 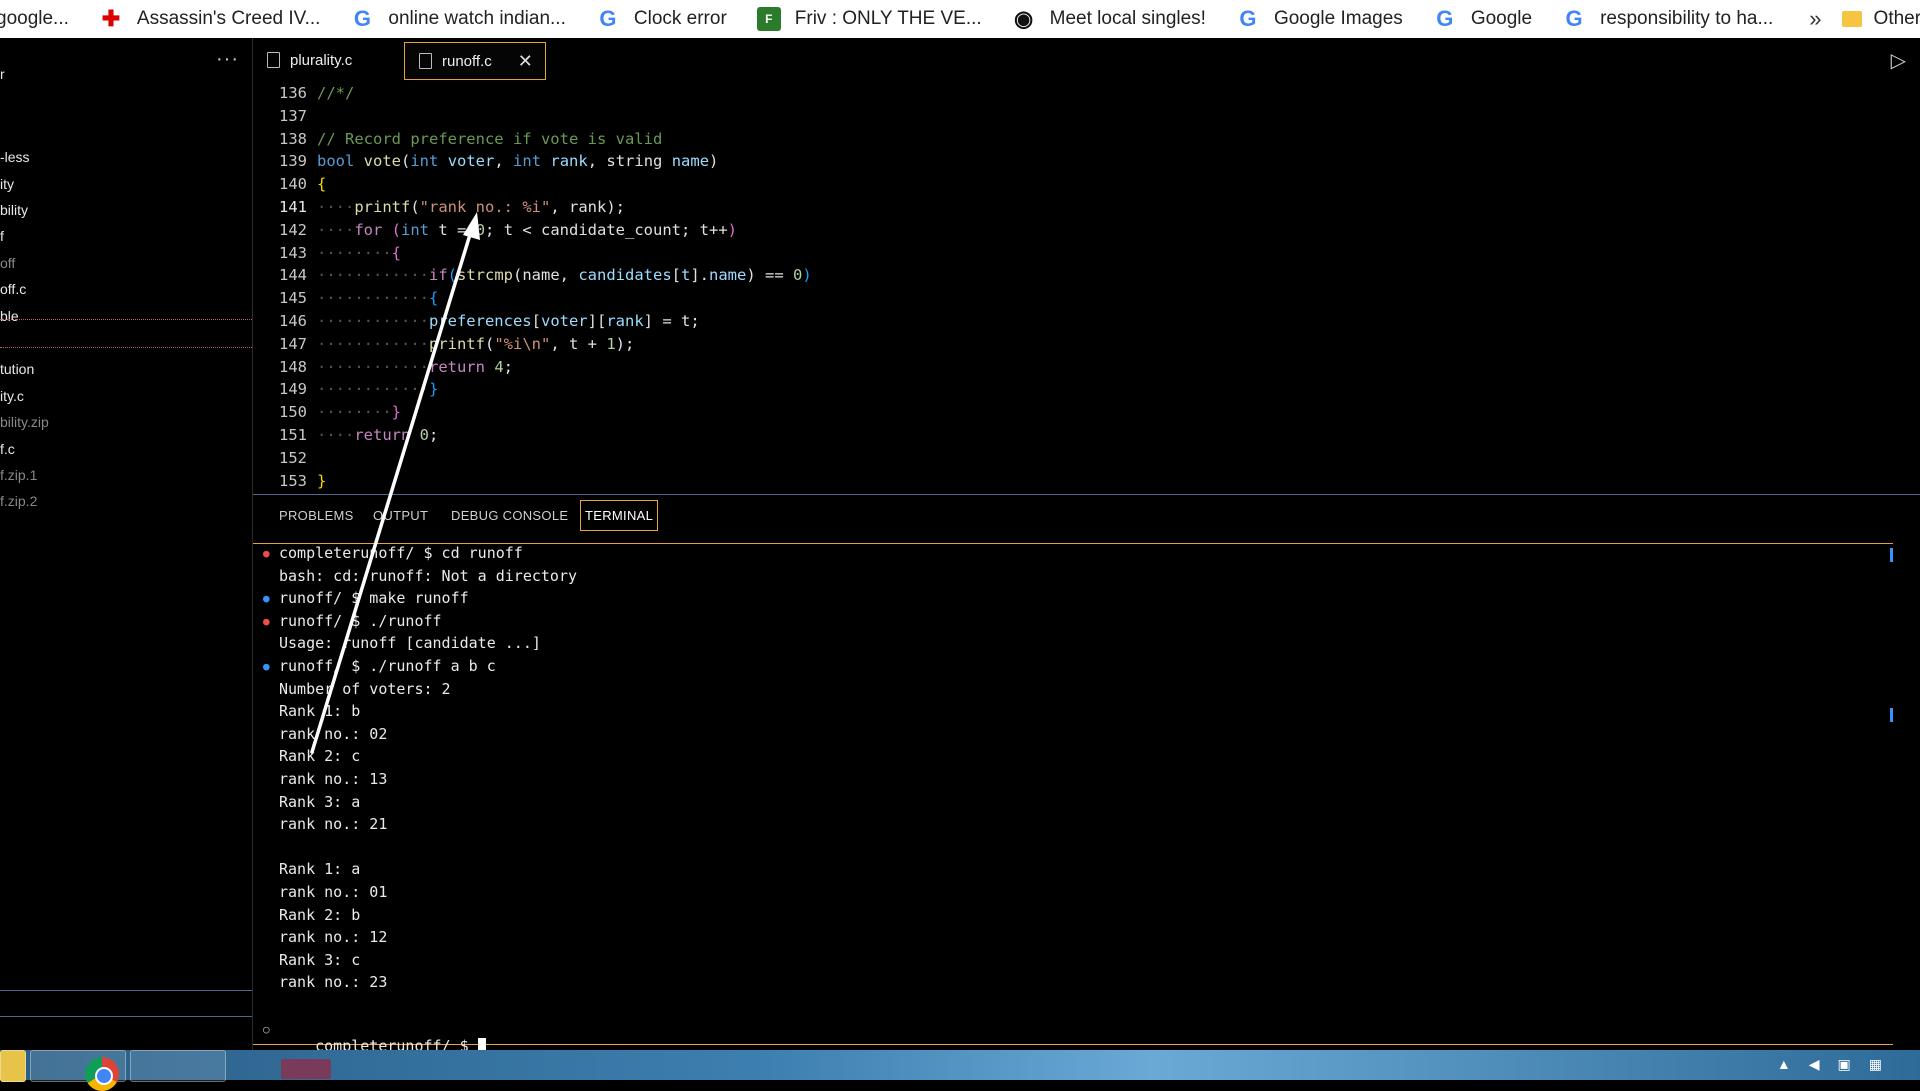 What do you see at coordinates (661, 18) in the screenshot?
I see `bookmark-item: G Clock error` at bounding box center [661, 18].